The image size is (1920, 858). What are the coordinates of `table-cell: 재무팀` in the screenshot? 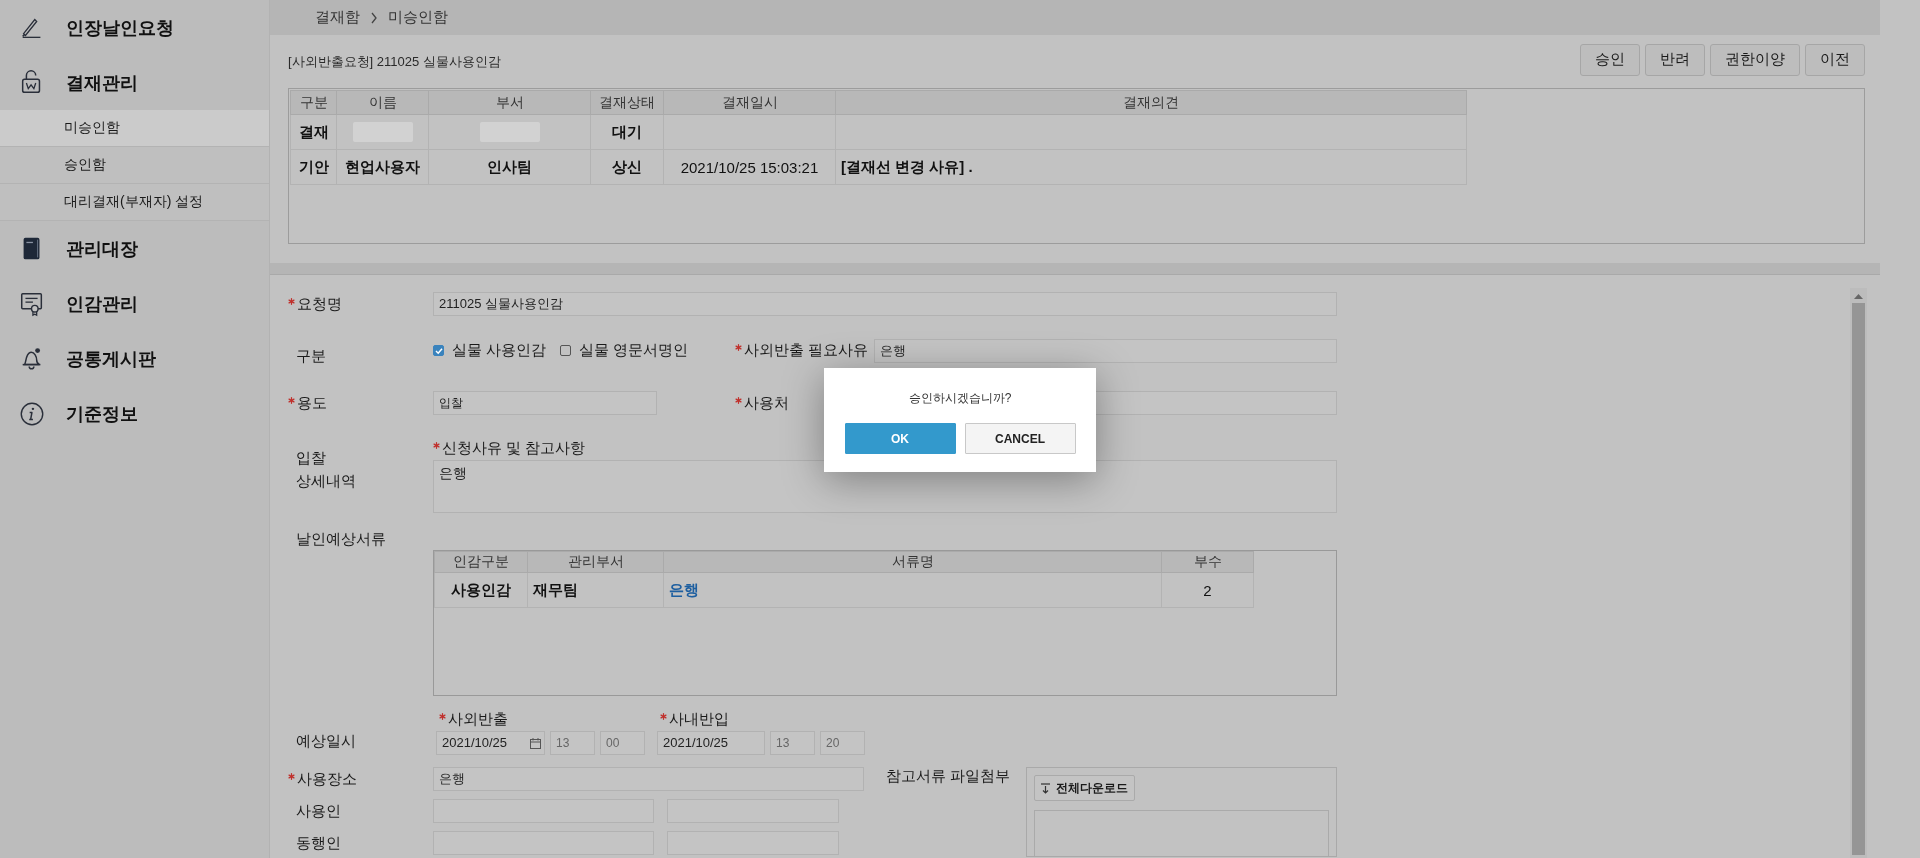 It's located at (595, 590).